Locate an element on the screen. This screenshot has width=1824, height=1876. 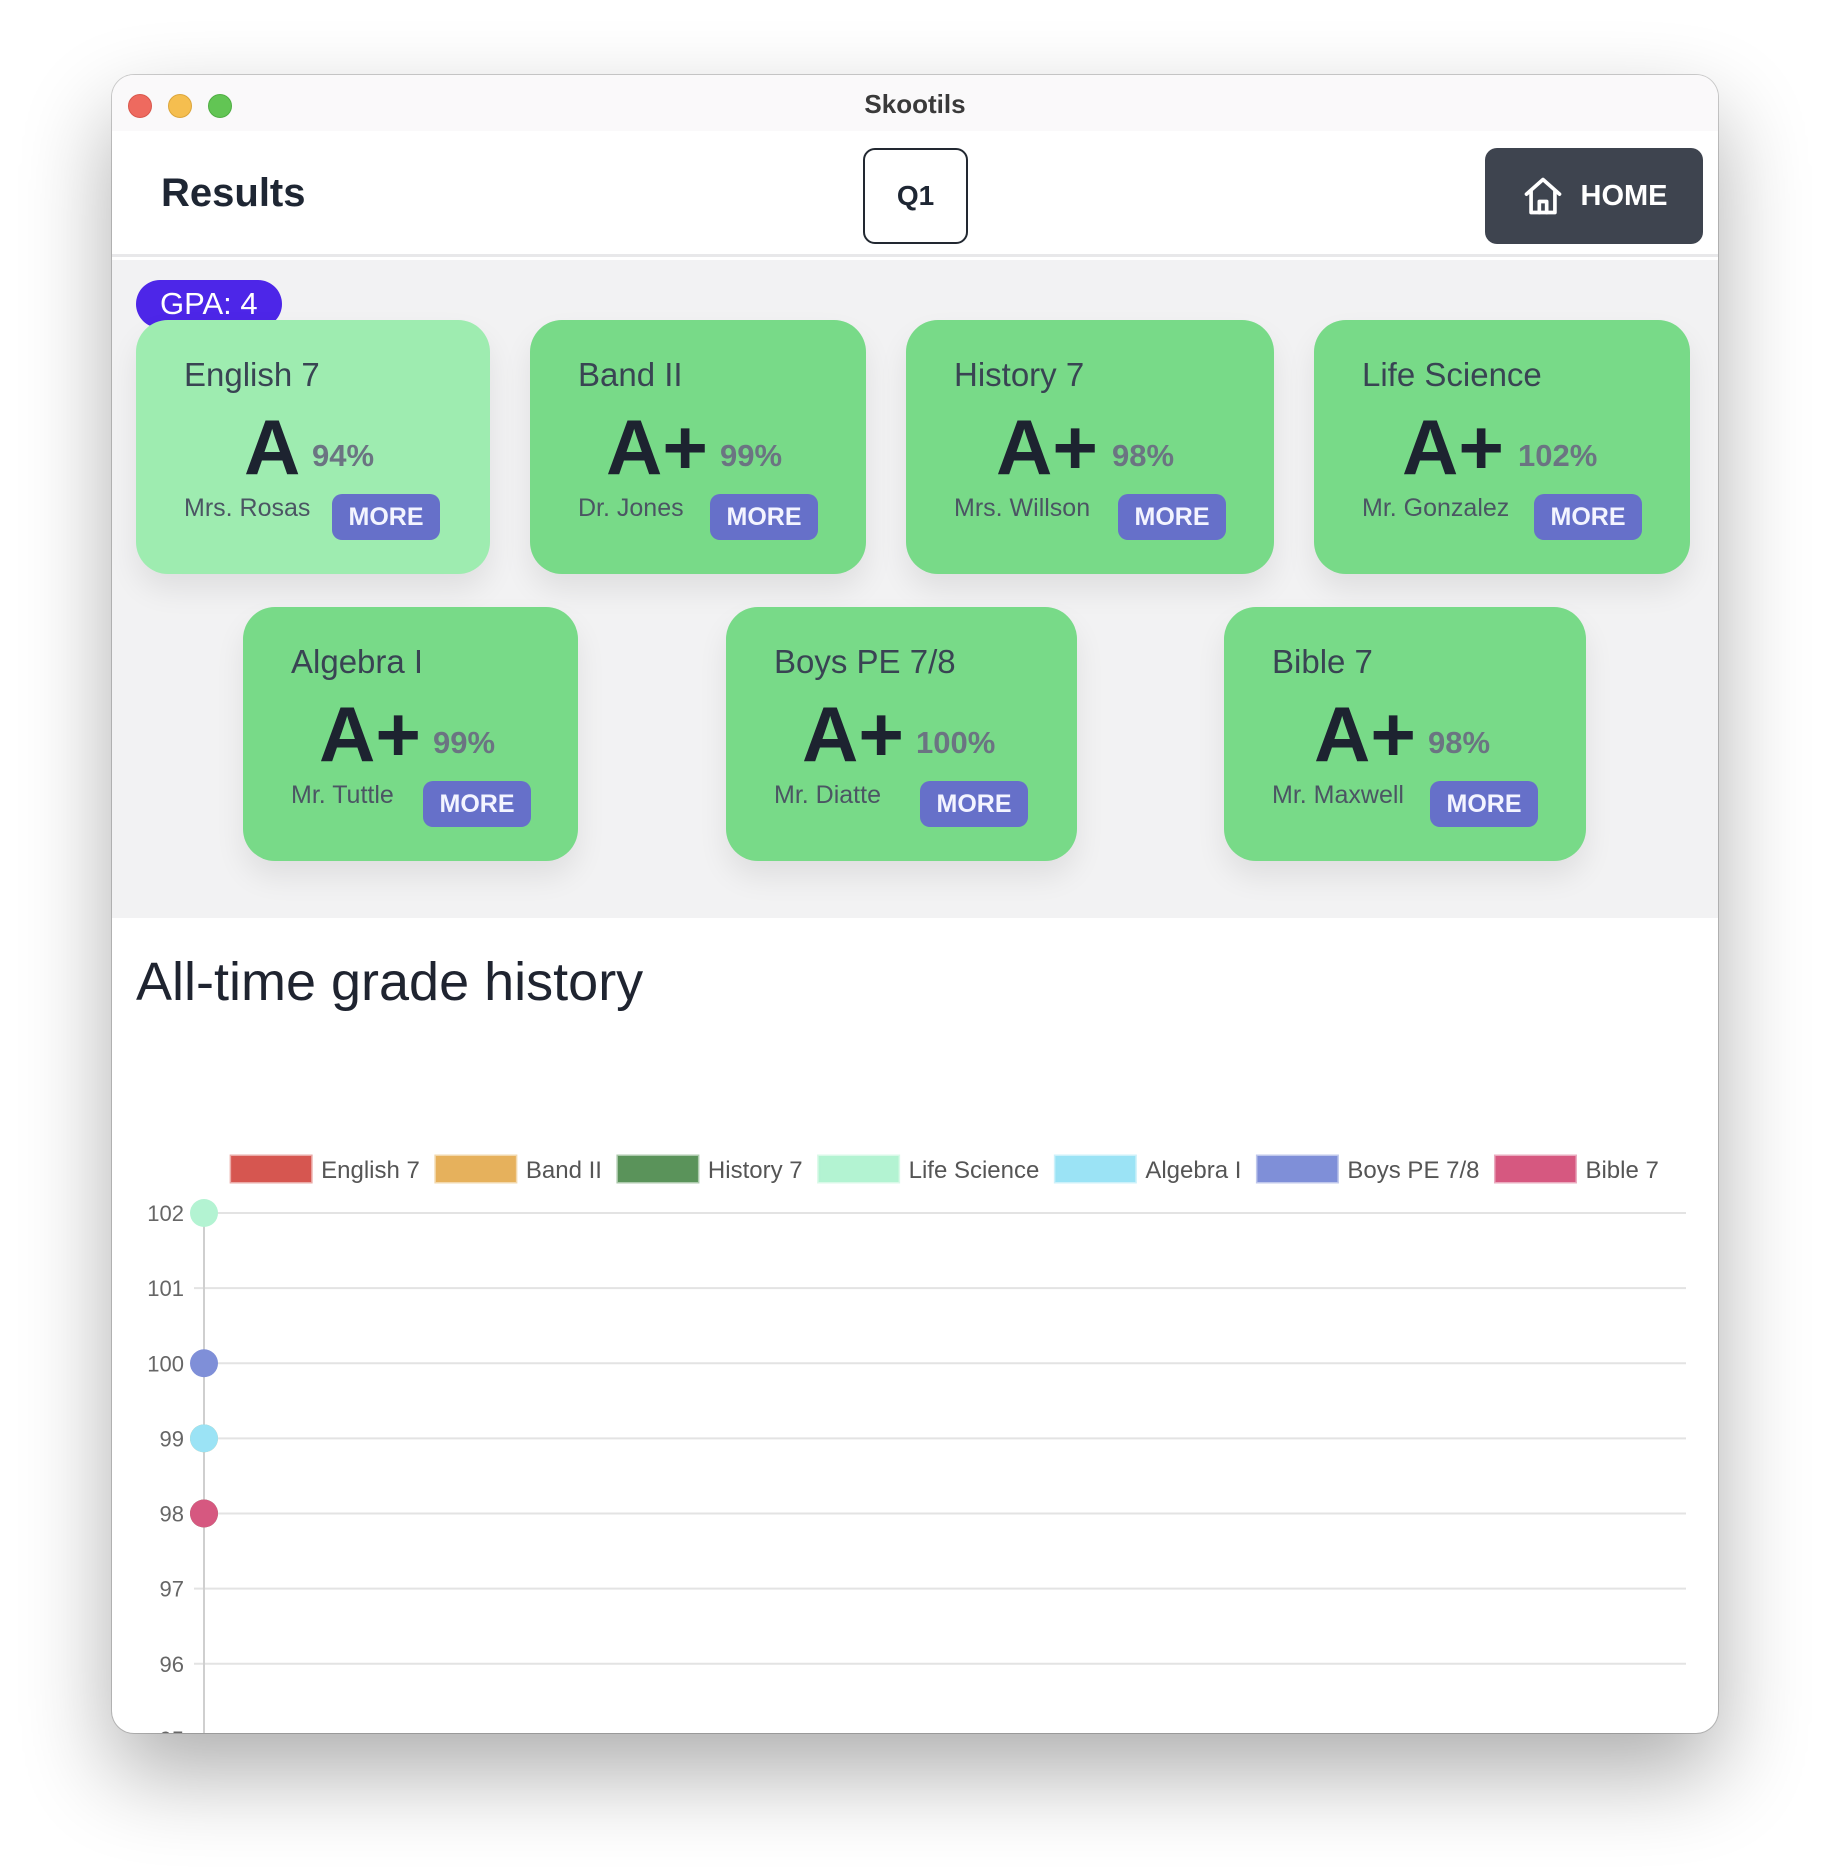
legend-label: Algebra I is located at coordinates (1193, 1170).